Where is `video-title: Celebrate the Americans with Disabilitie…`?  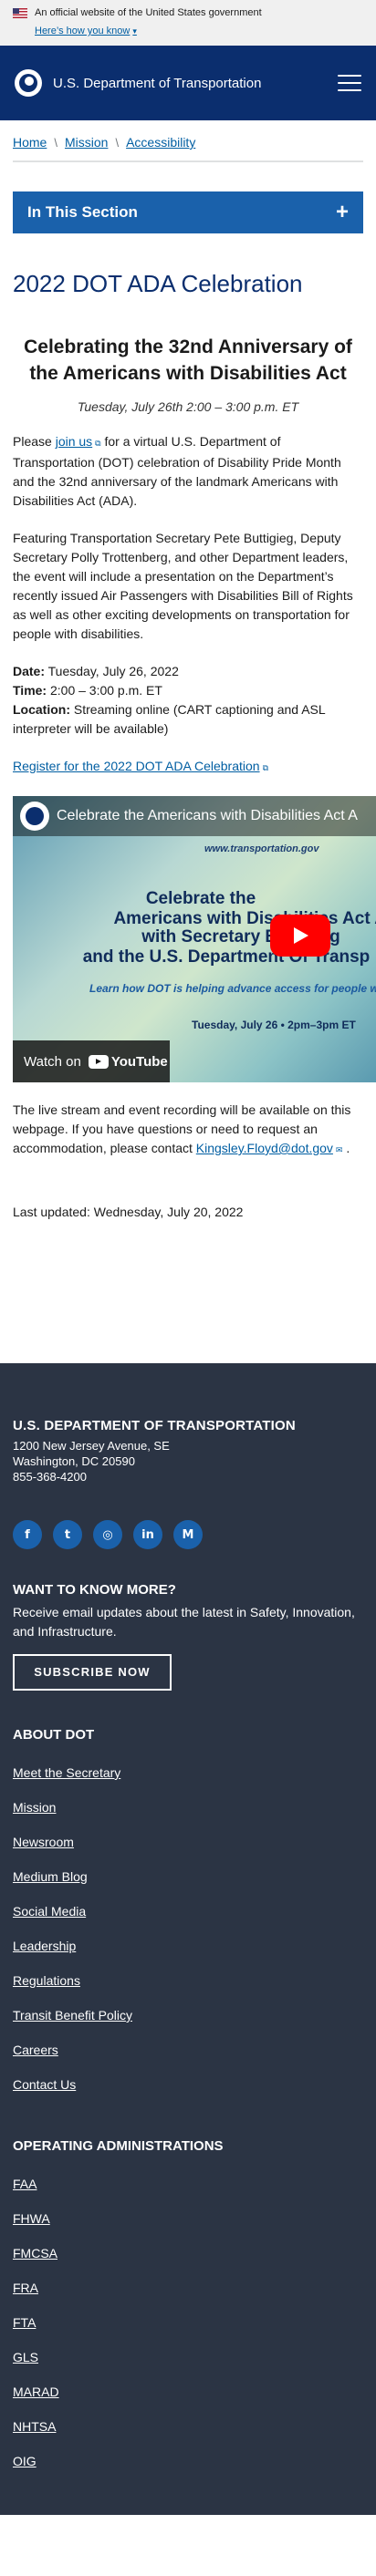
video-title: Celebrate the Americans with Disabilitie… is located at coordinates (207, 816).